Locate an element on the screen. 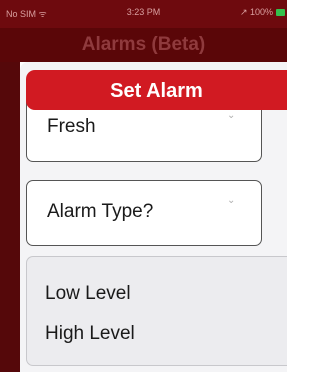 This screenshot has width=320, height=372. option-low-level: Low Level is located at coordinates (88, 294).